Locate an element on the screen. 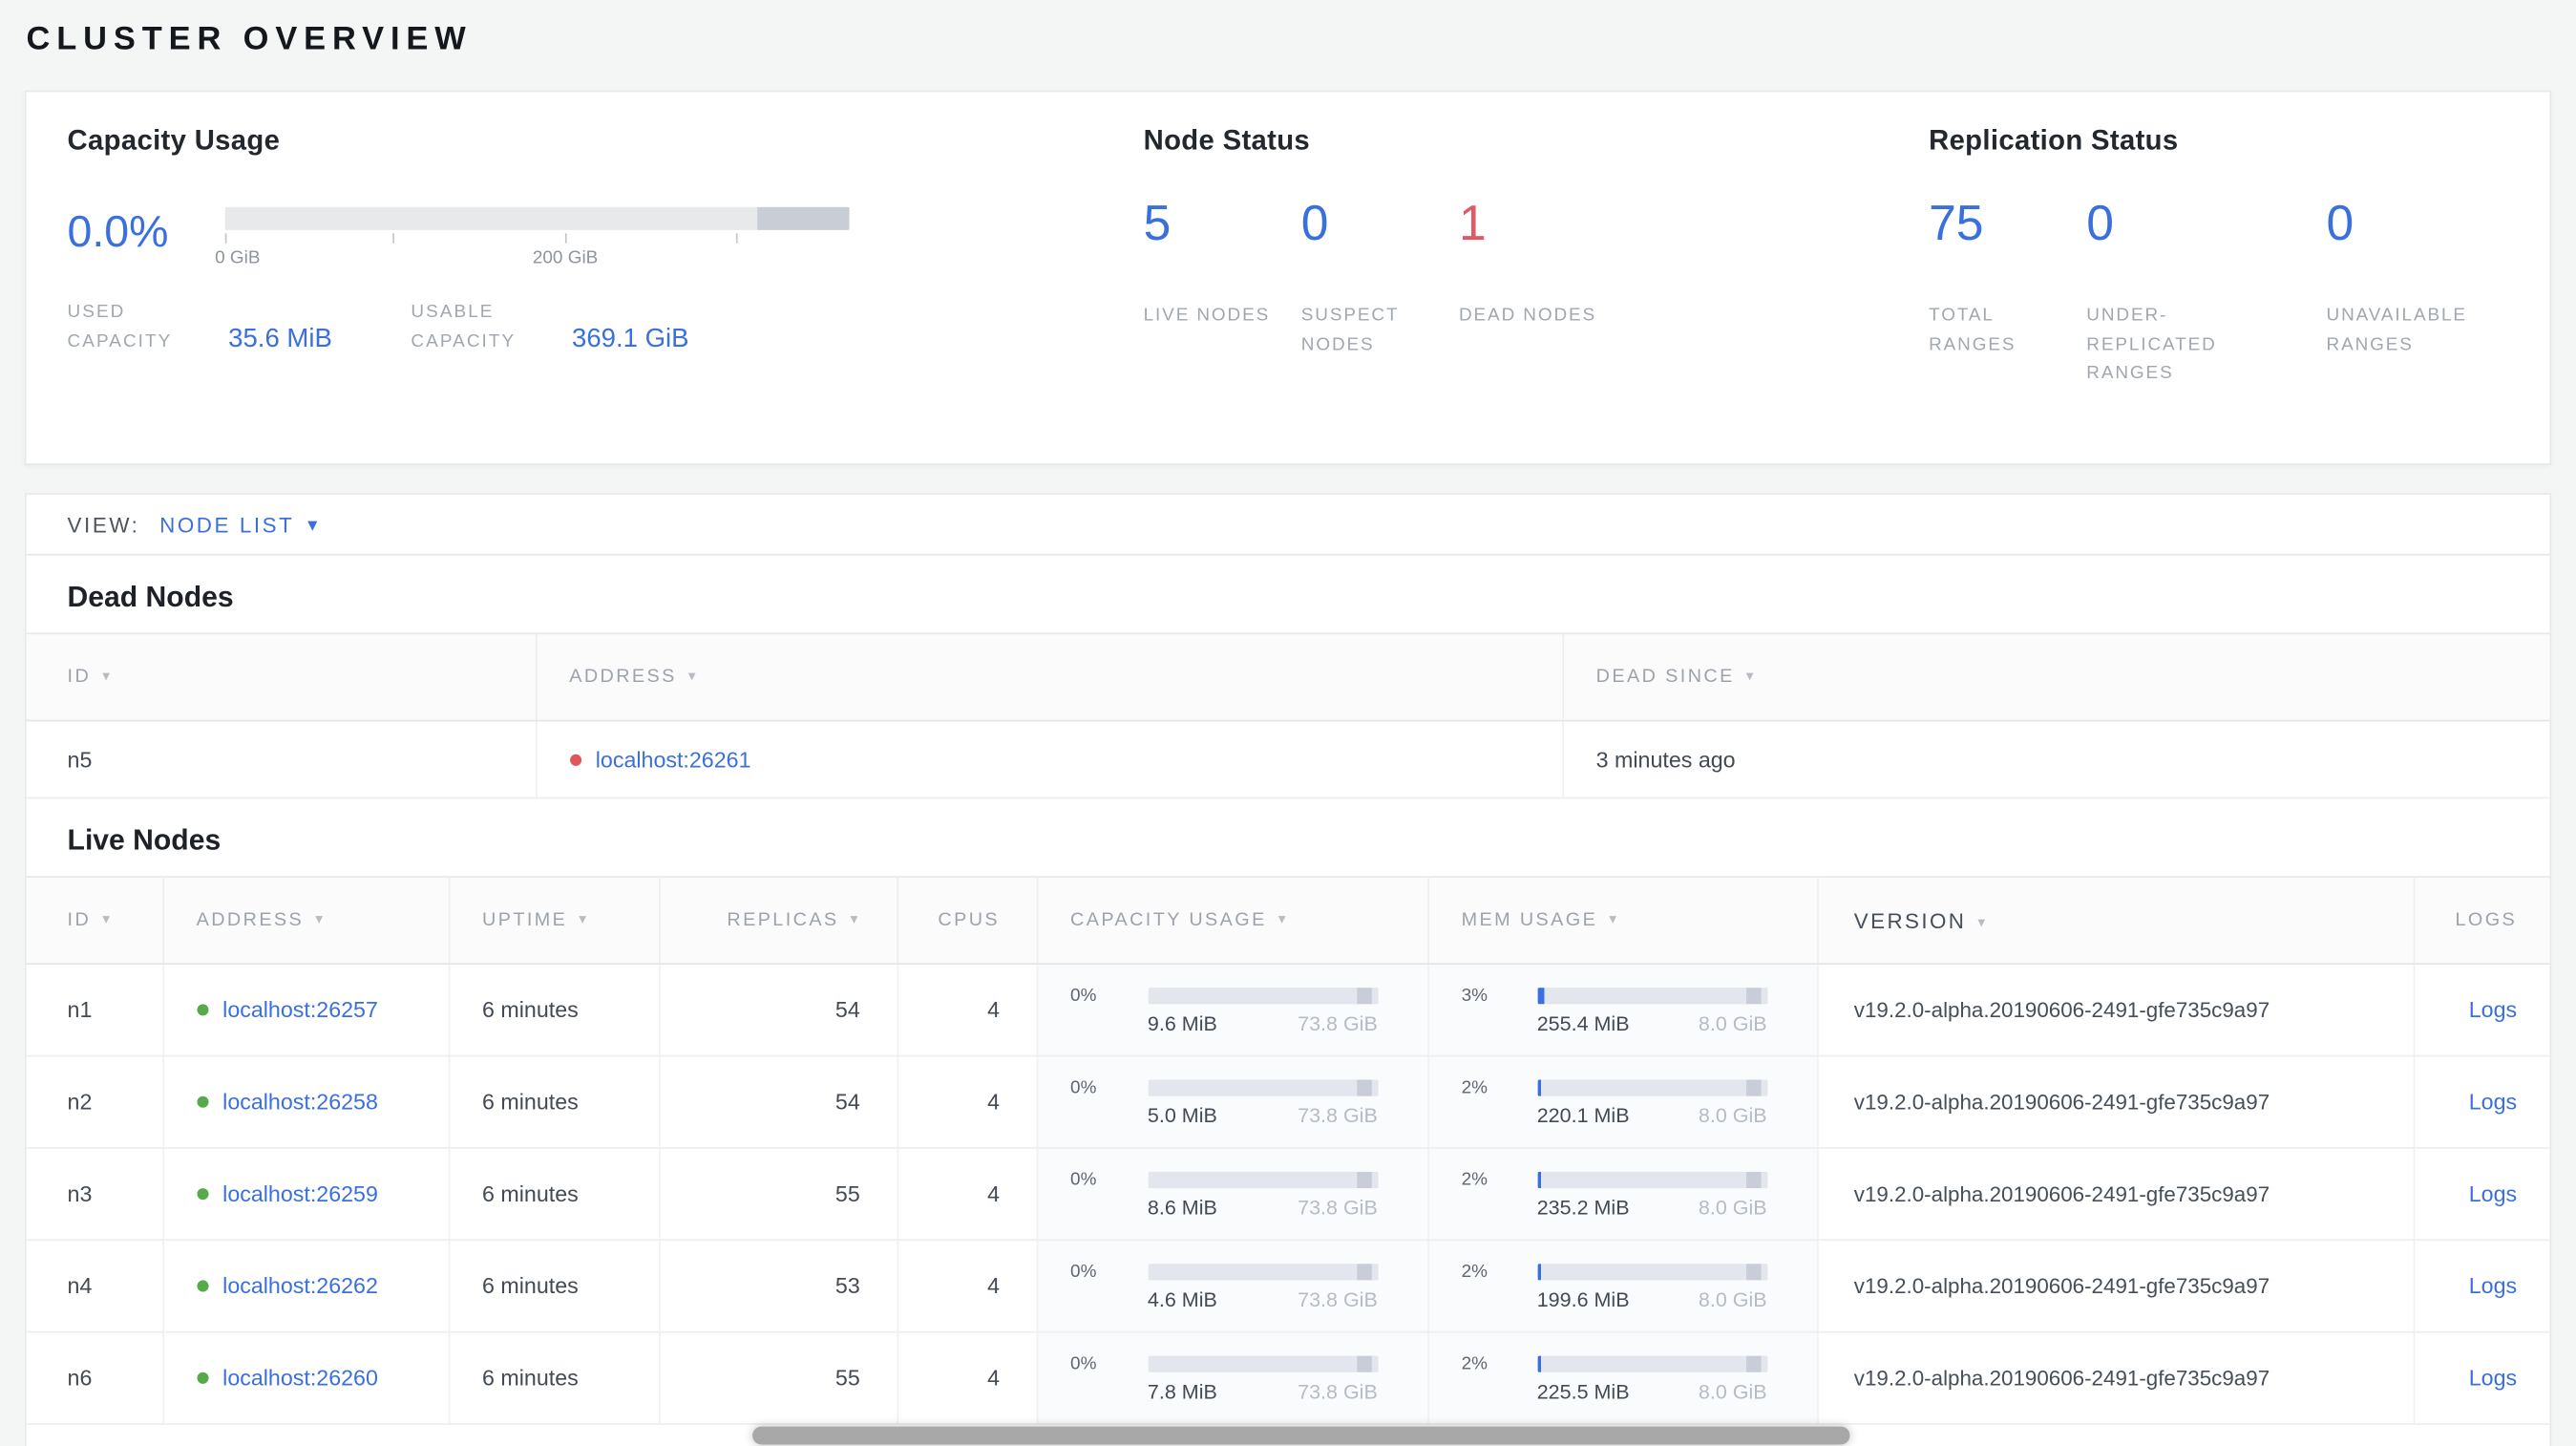 This screenshot has height=1446, width=2576. live-col-cpus-label: CPUS is located at coordinates (969, 920).